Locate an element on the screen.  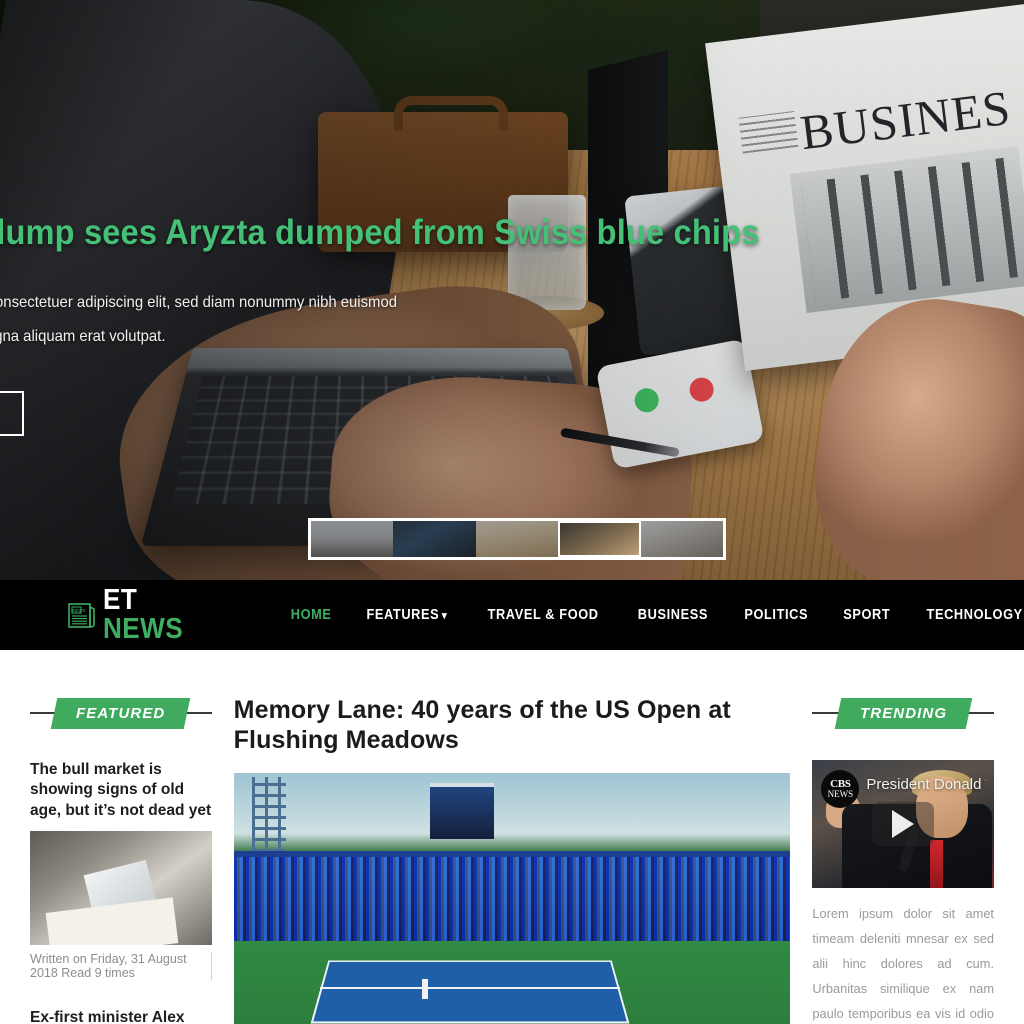
cbs-badge-line-2: NEWS is located at coordinates (840, 794).